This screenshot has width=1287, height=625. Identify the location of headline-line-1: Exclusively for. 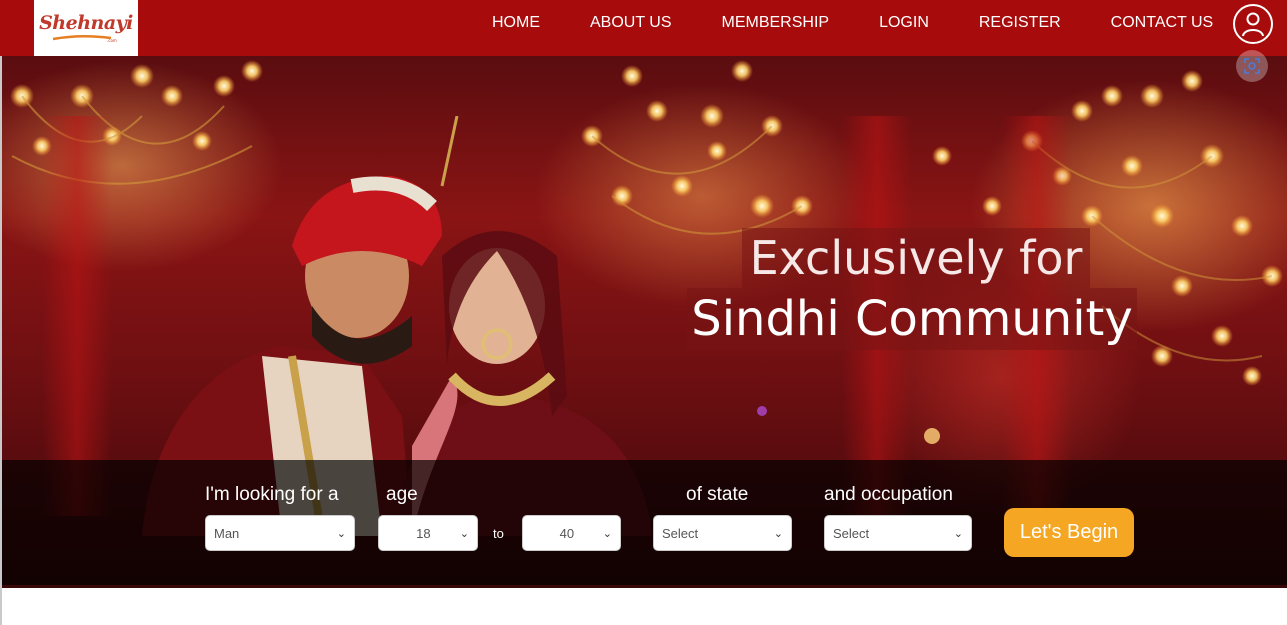
(916, 258).